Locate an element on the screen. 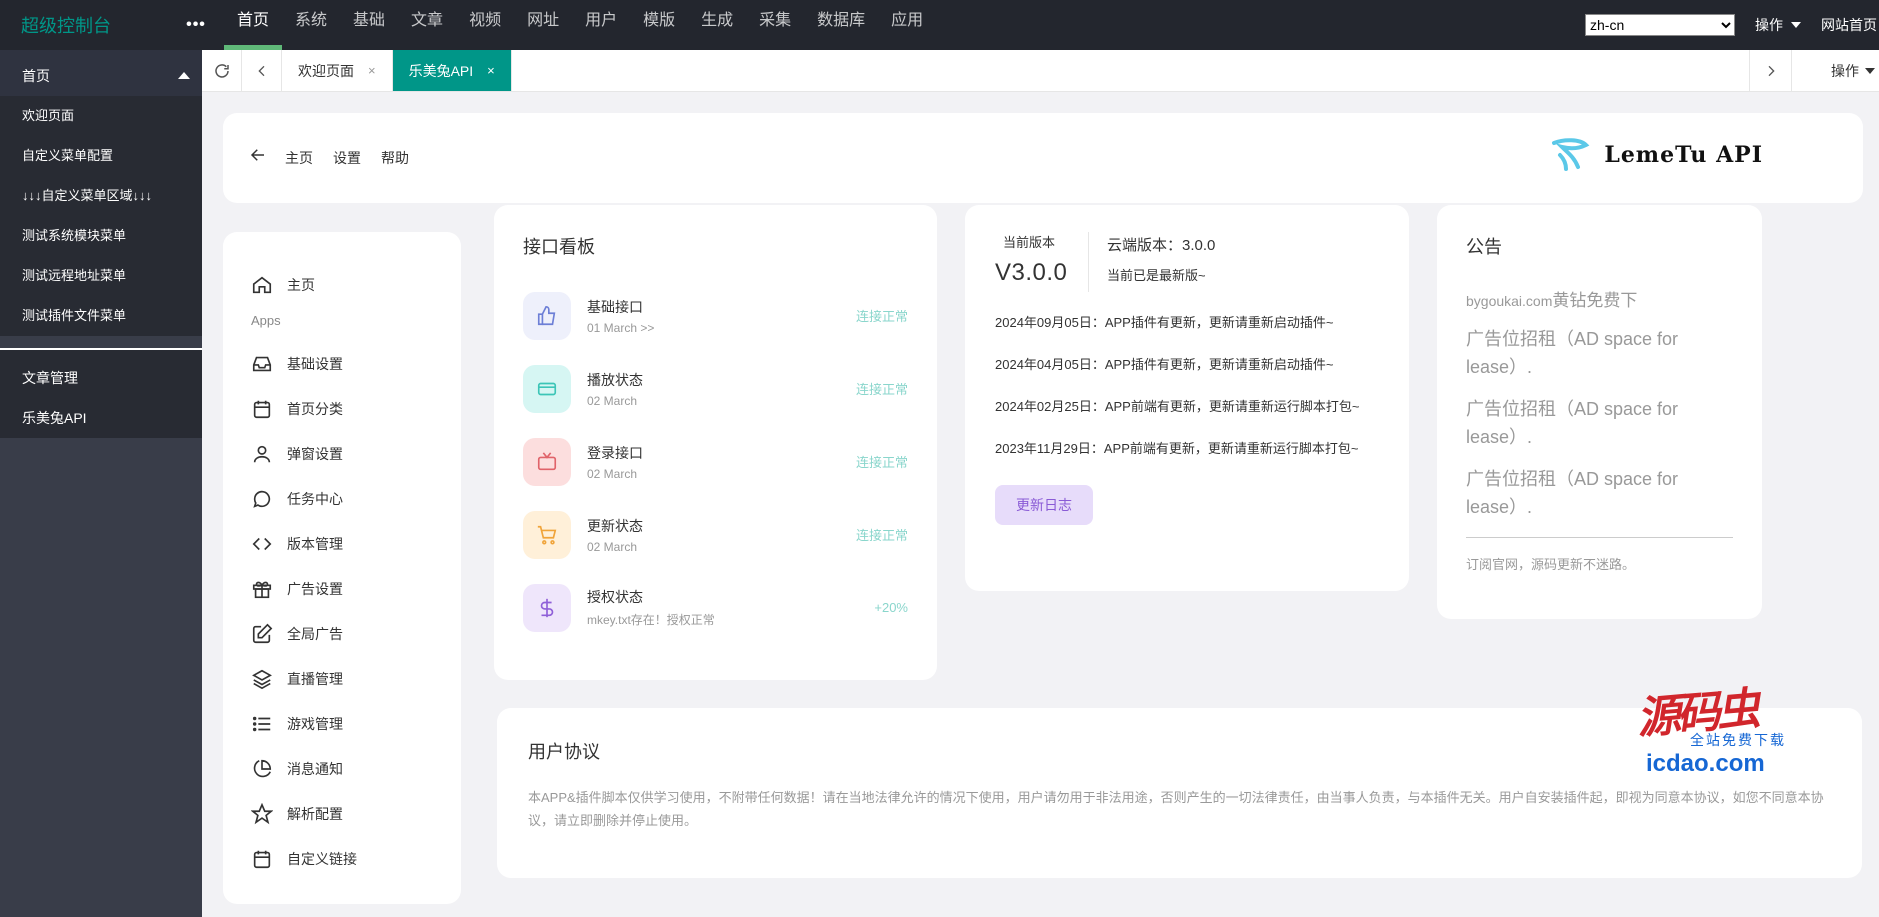 The image size is (1879, 917). chevron-right-icon is located at coordinates (1771, 70).